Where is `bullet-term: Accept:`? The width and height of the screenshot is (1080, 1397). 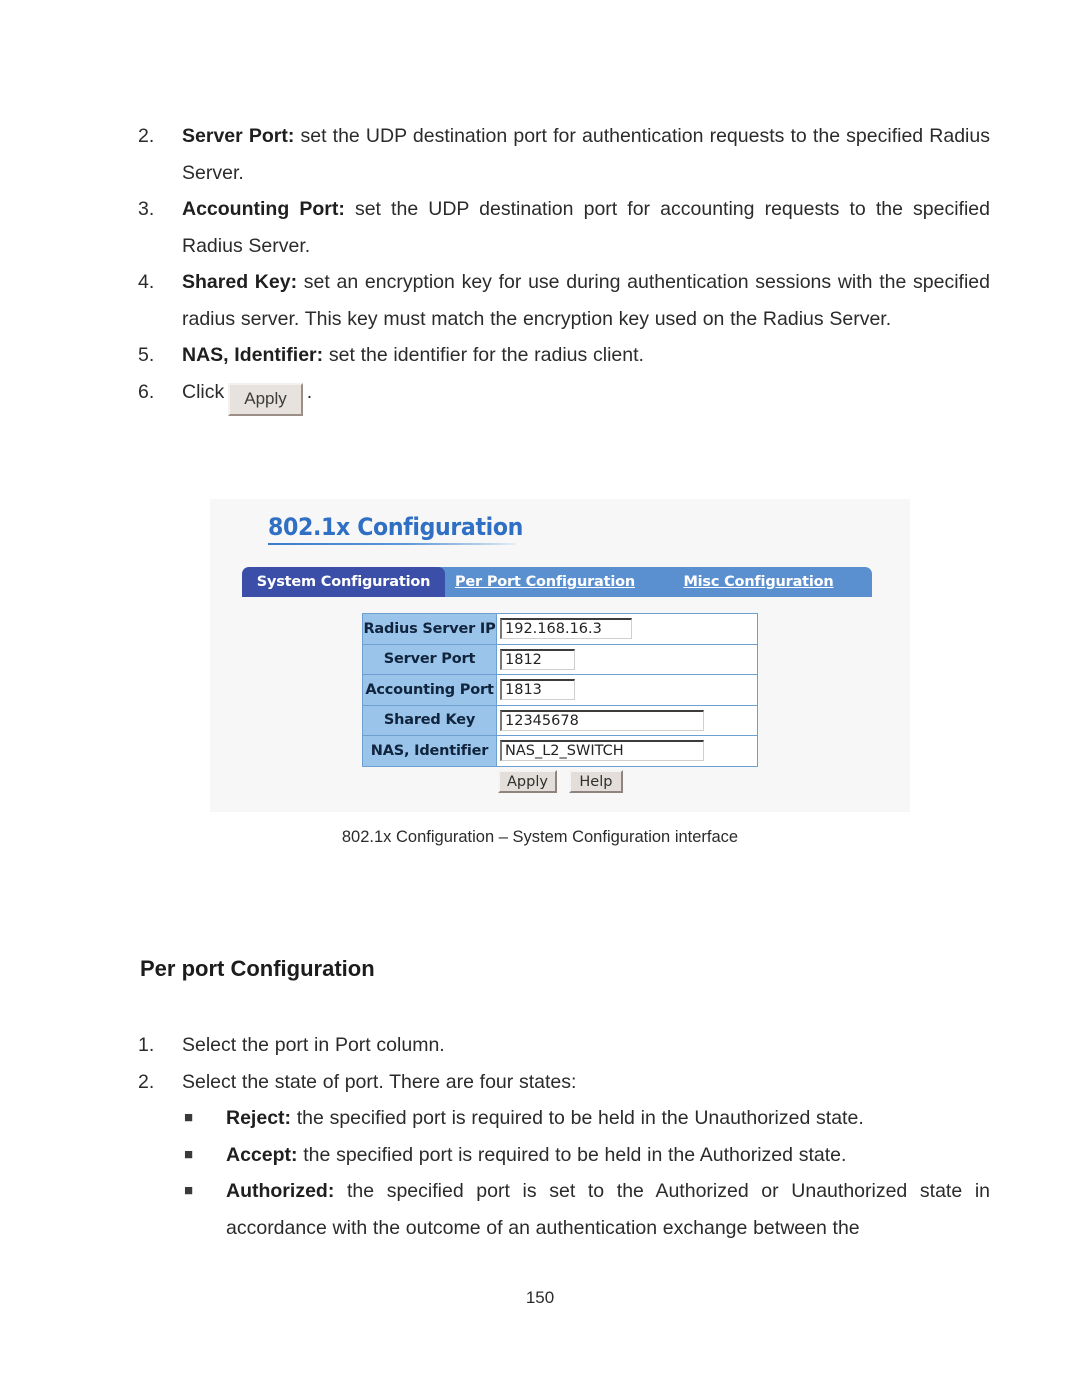
bullet-term: Accept: is located at coordinates (262, 1154).